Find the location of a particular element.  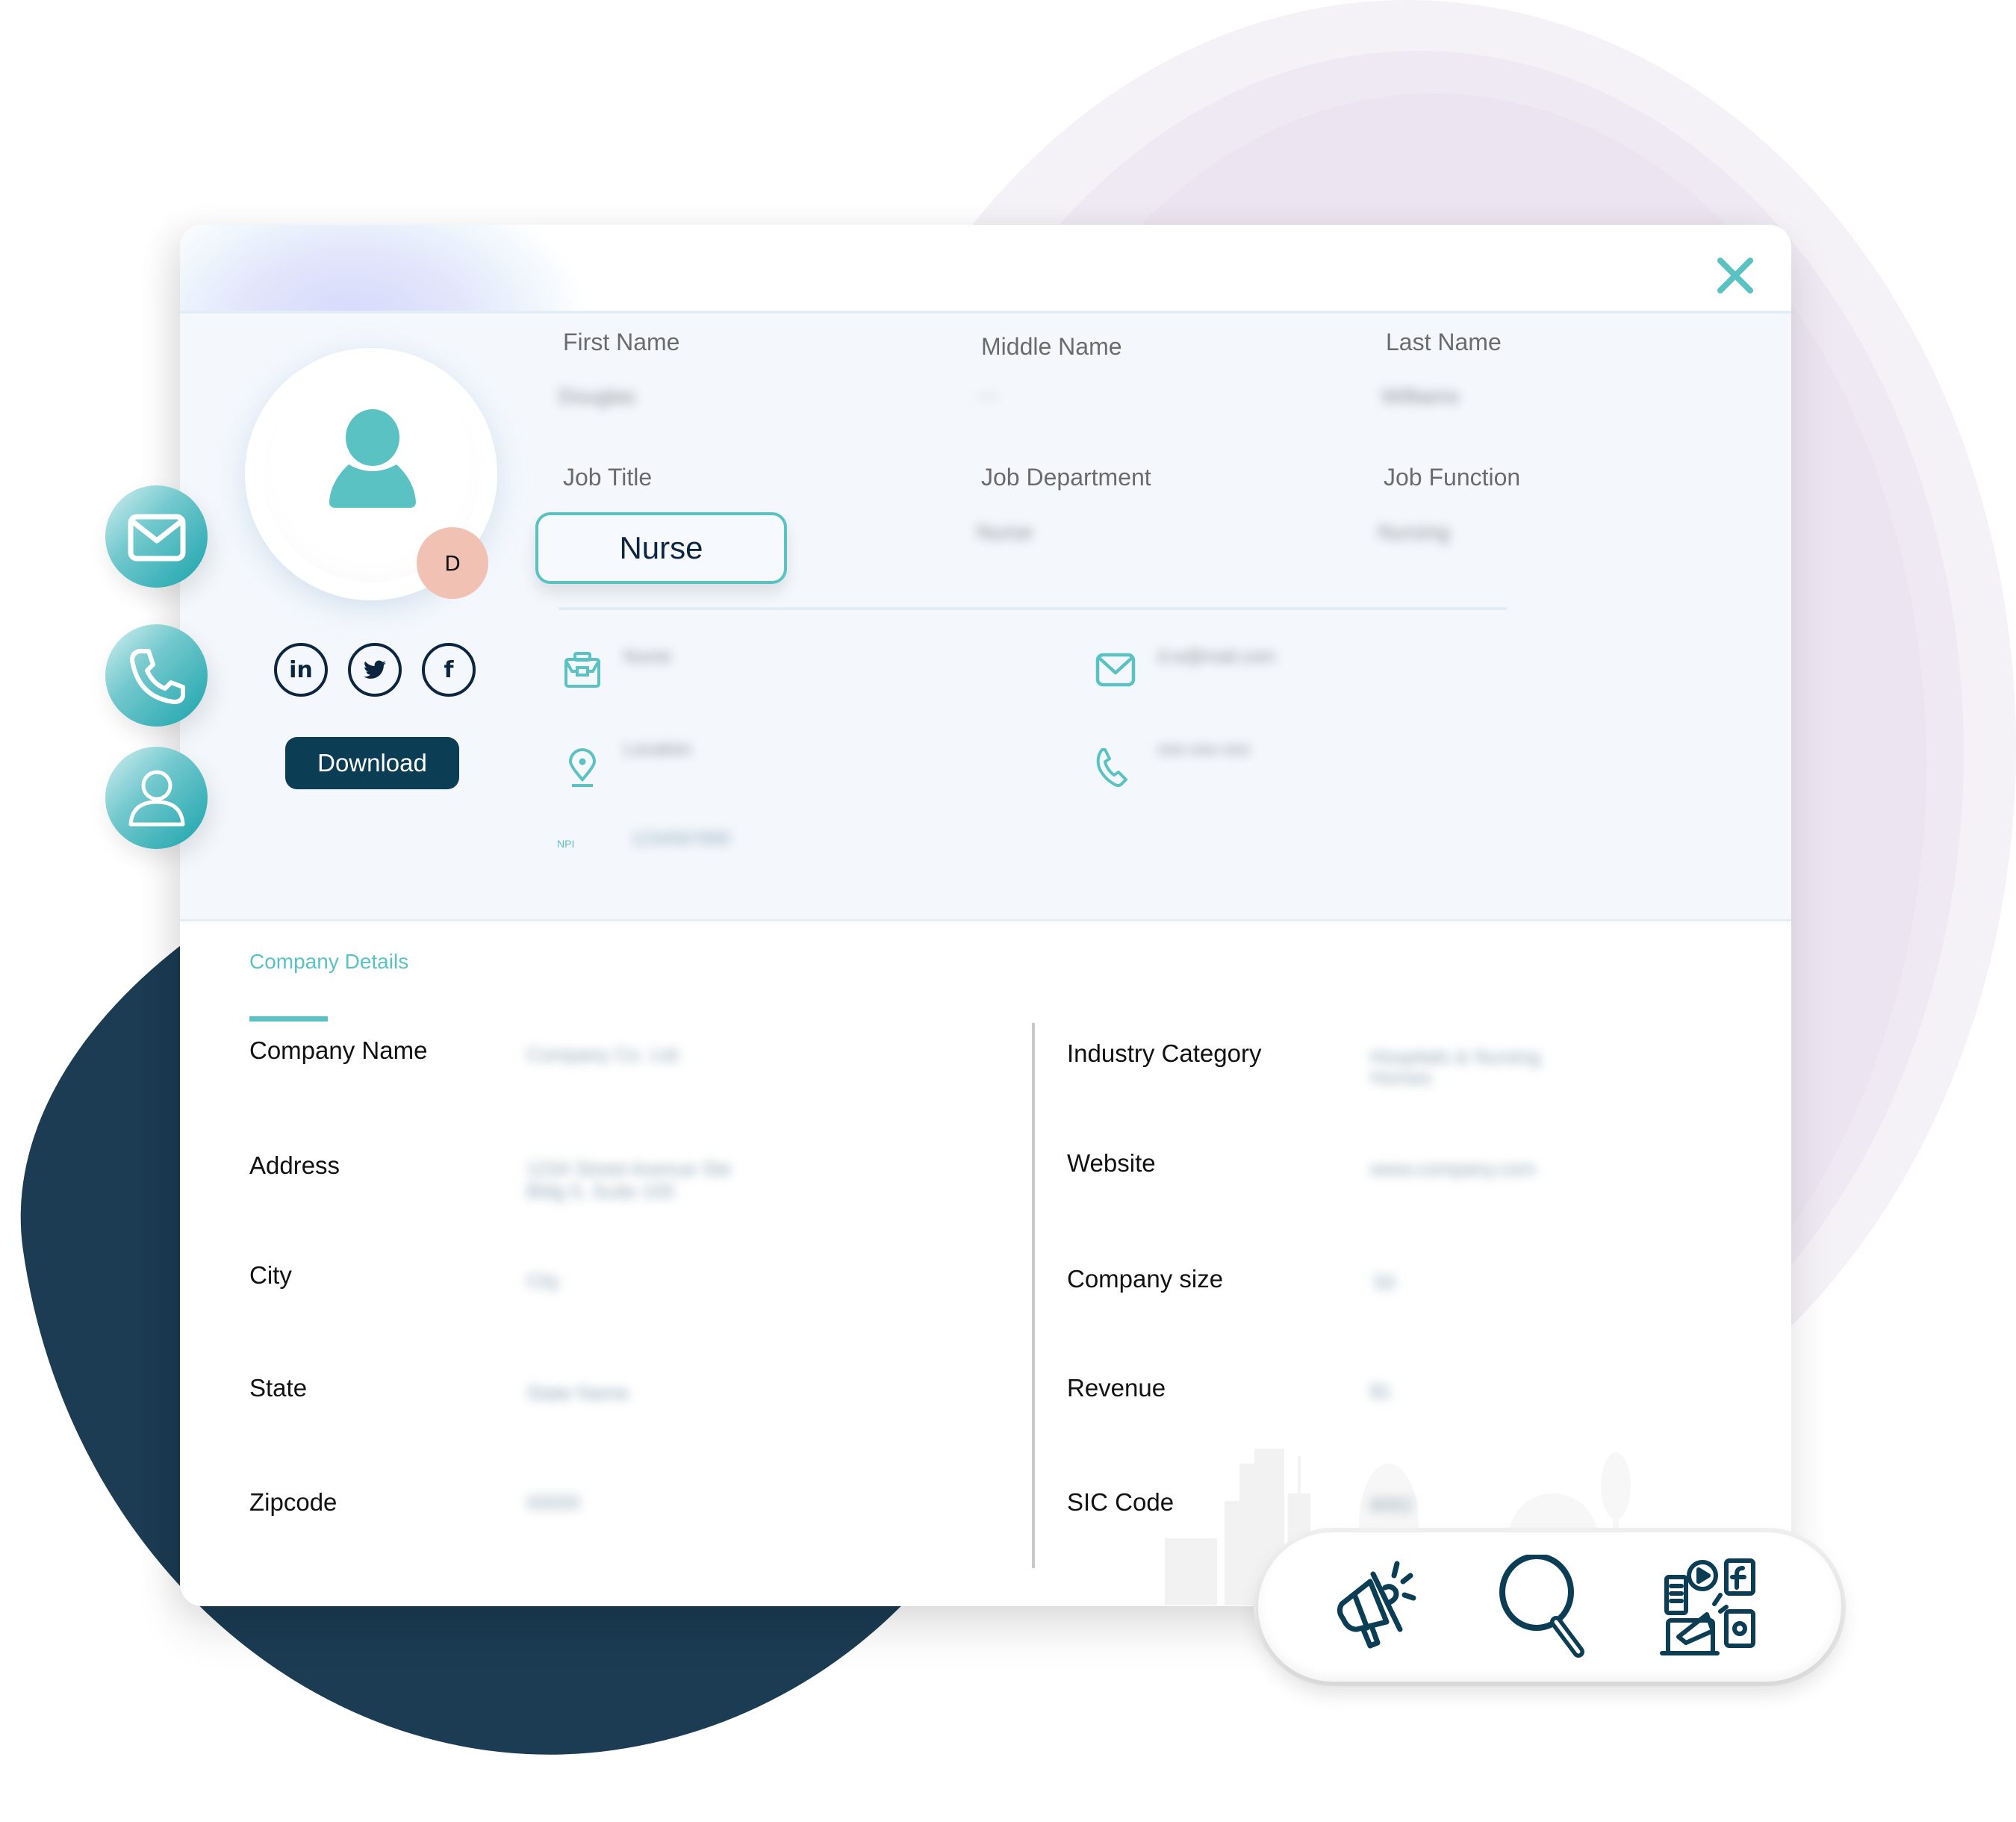

linkedin-button: in is located at coordinates (301, 670).